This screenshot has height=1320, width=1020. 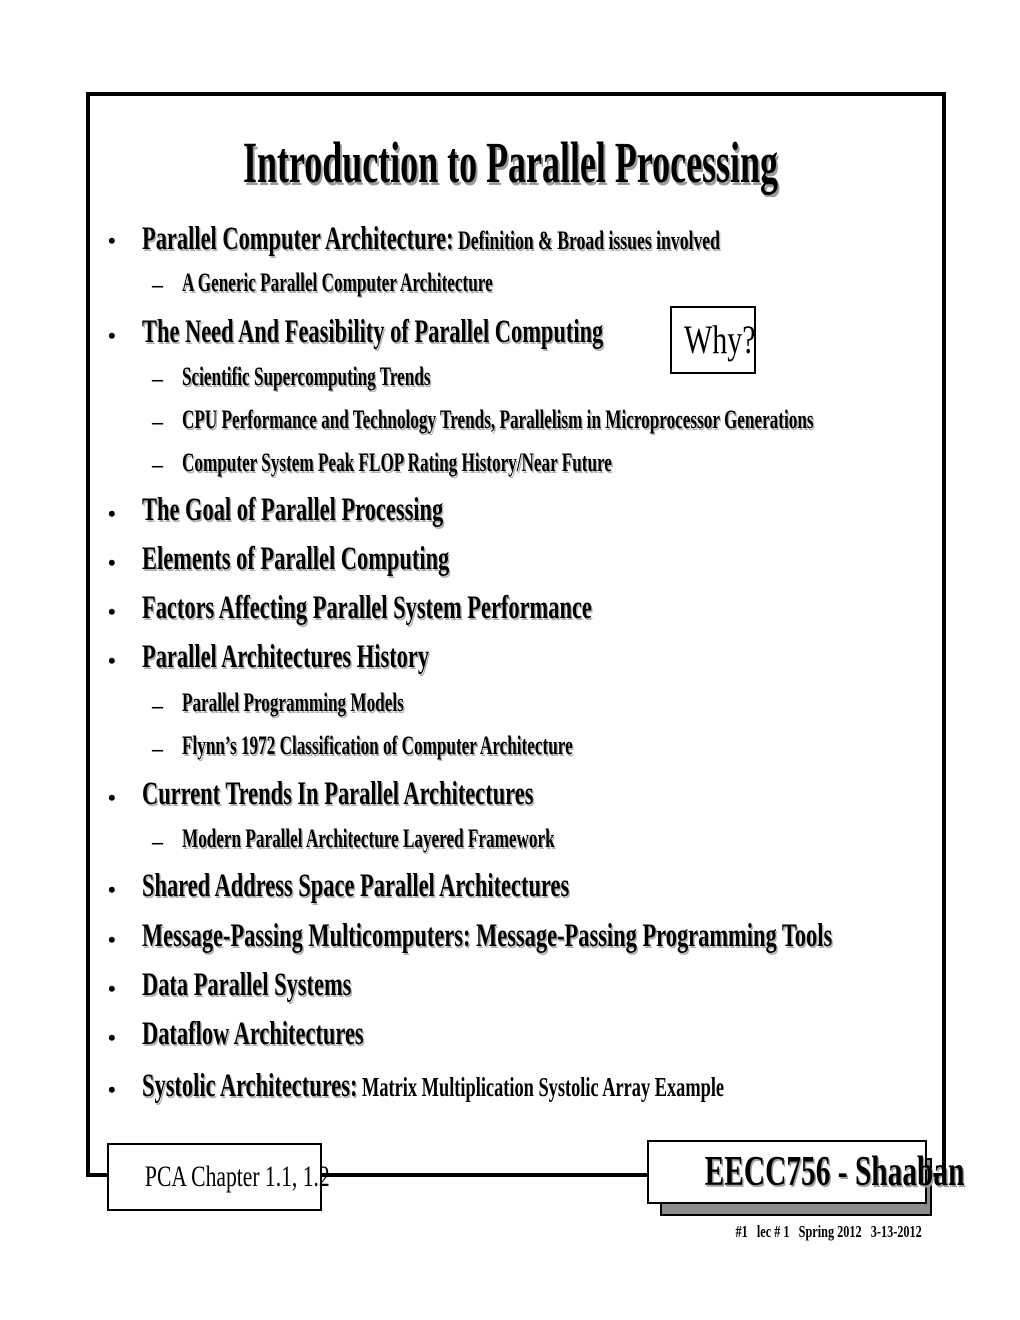 I want to click on outline-subitem: Scientific Supercomputing Trends, so click(x=306, y=376).